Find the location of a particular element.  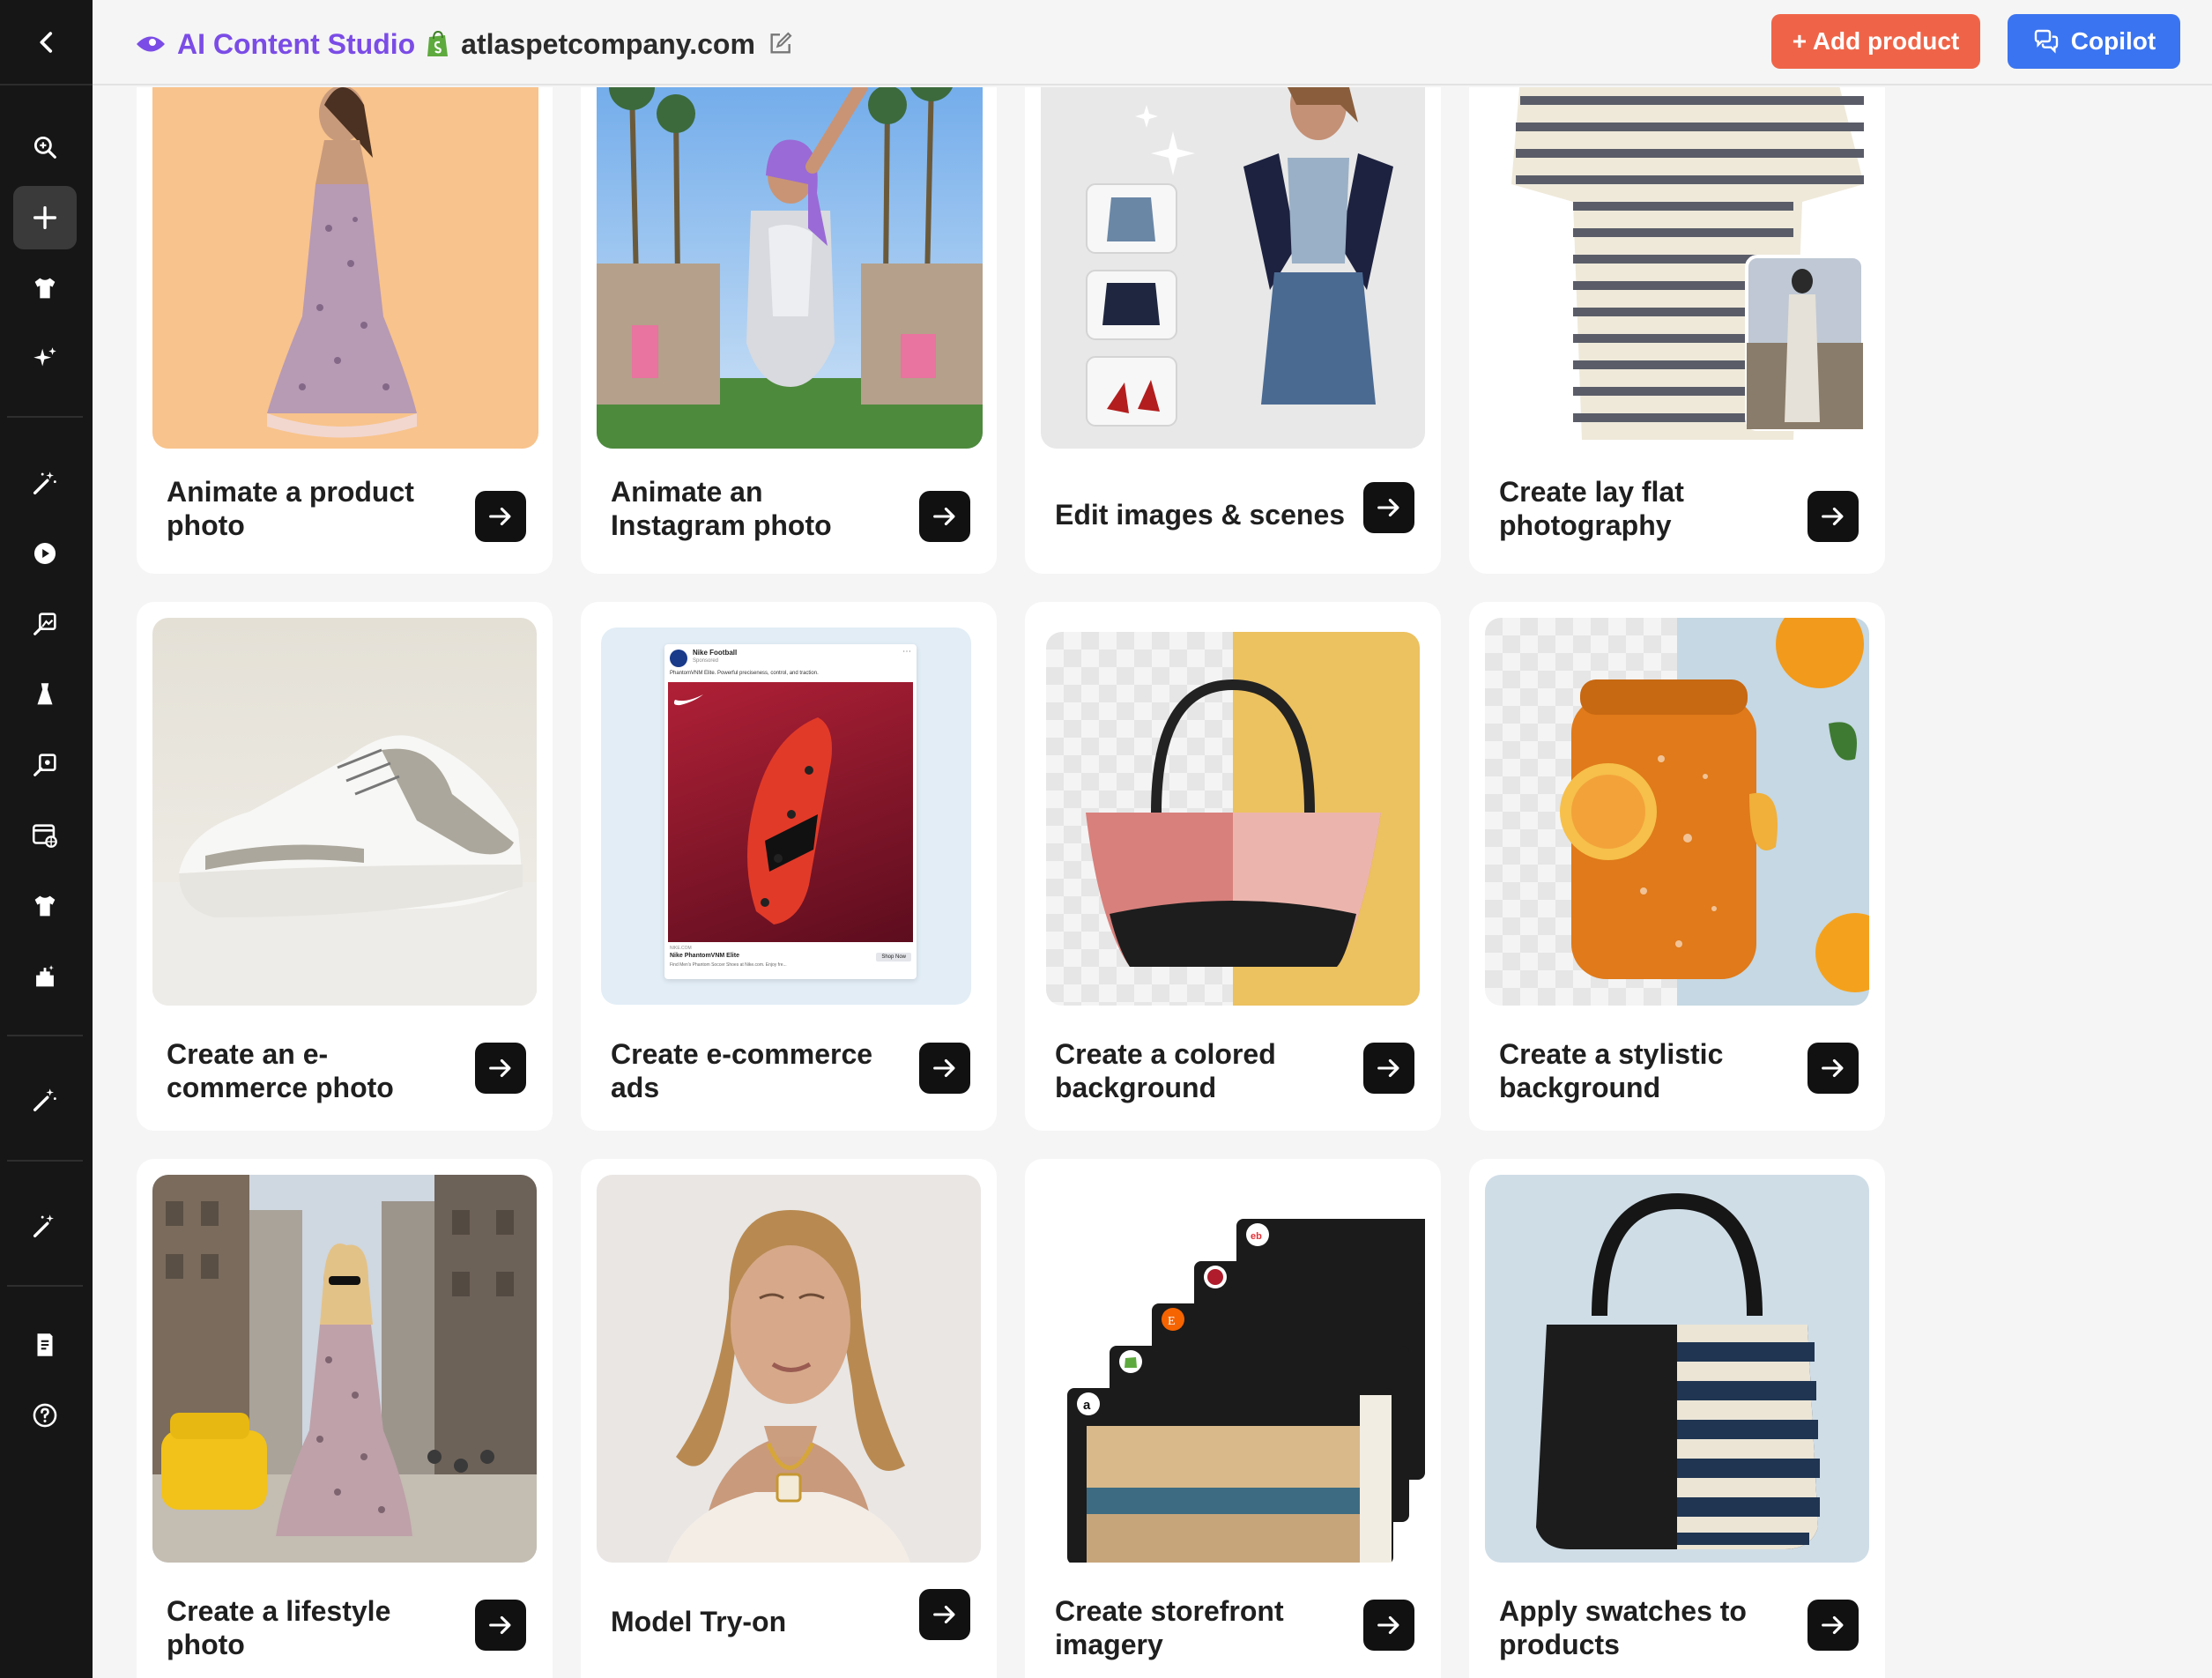

card-label: Create lay flat photography is located at coordinates (1592, 508).